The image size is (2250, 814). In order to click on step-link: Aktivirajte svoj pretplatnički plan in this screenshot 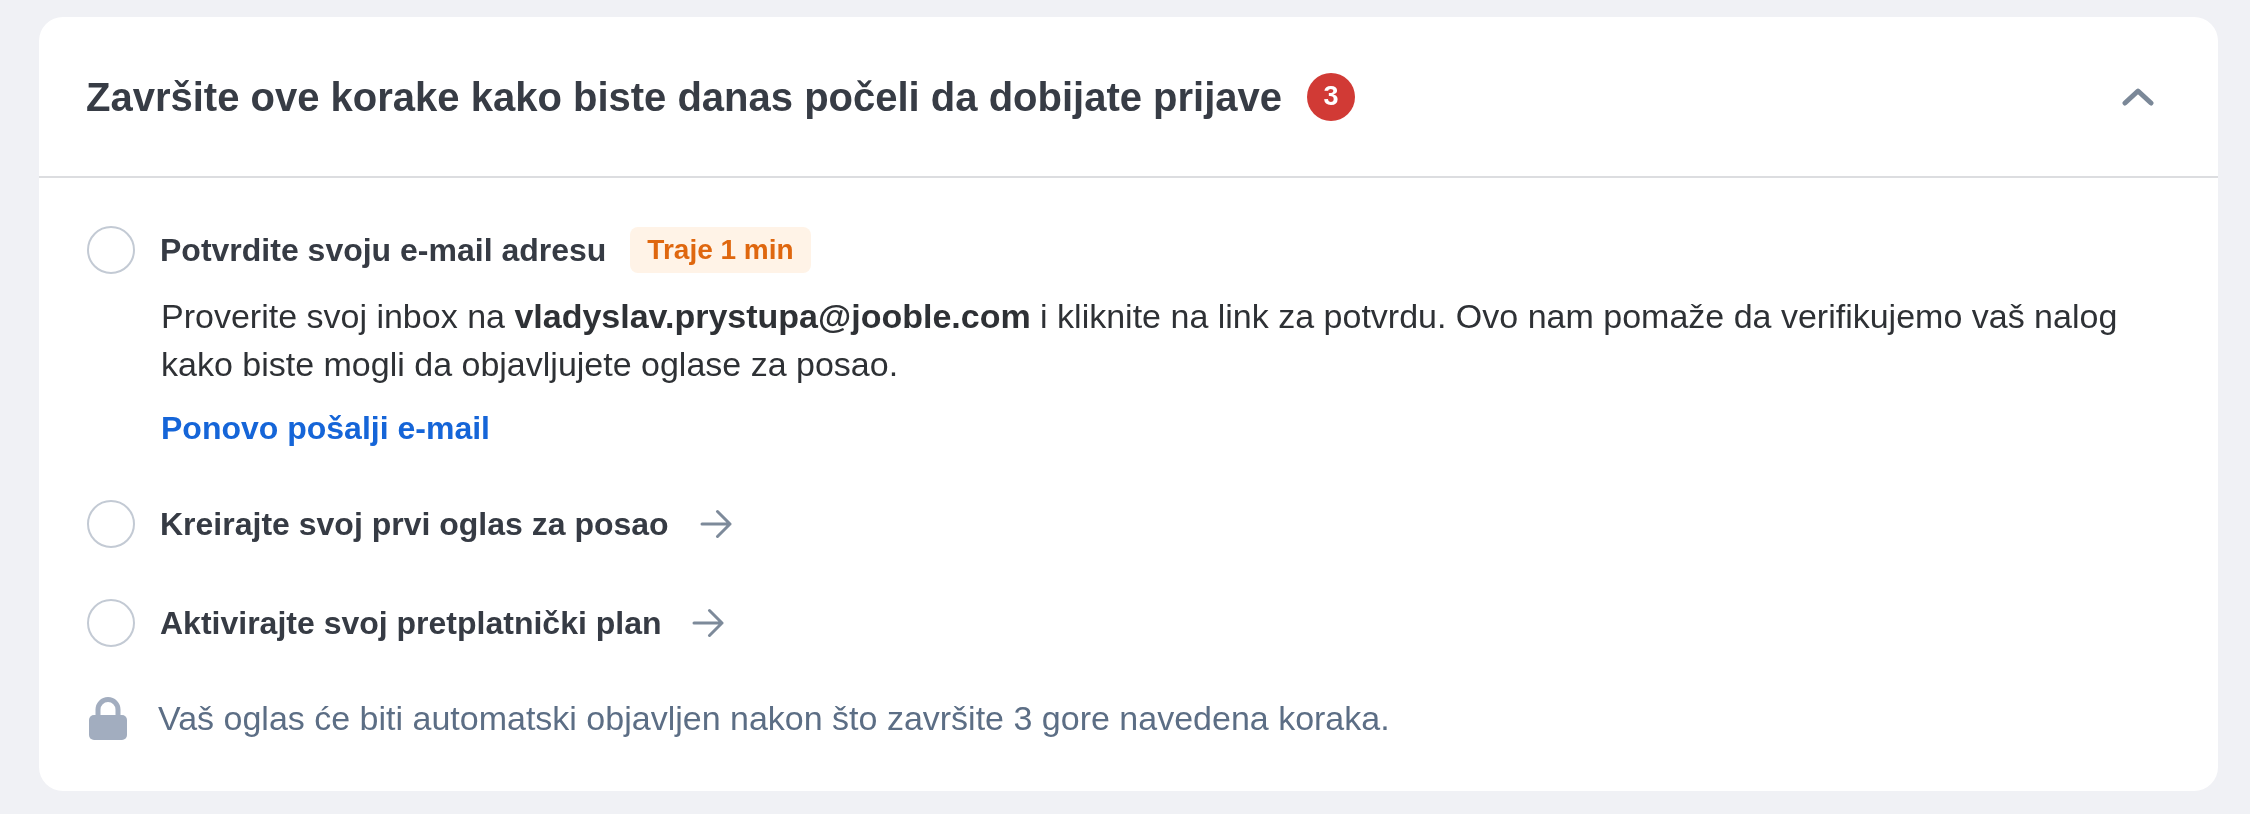, I will do `click(442, 623)`.